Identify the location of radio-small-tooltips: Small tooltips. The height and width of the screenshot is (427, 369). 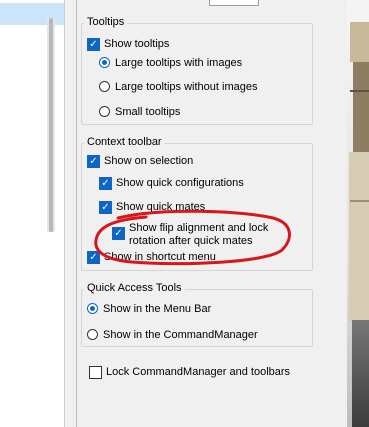
(139, 112).